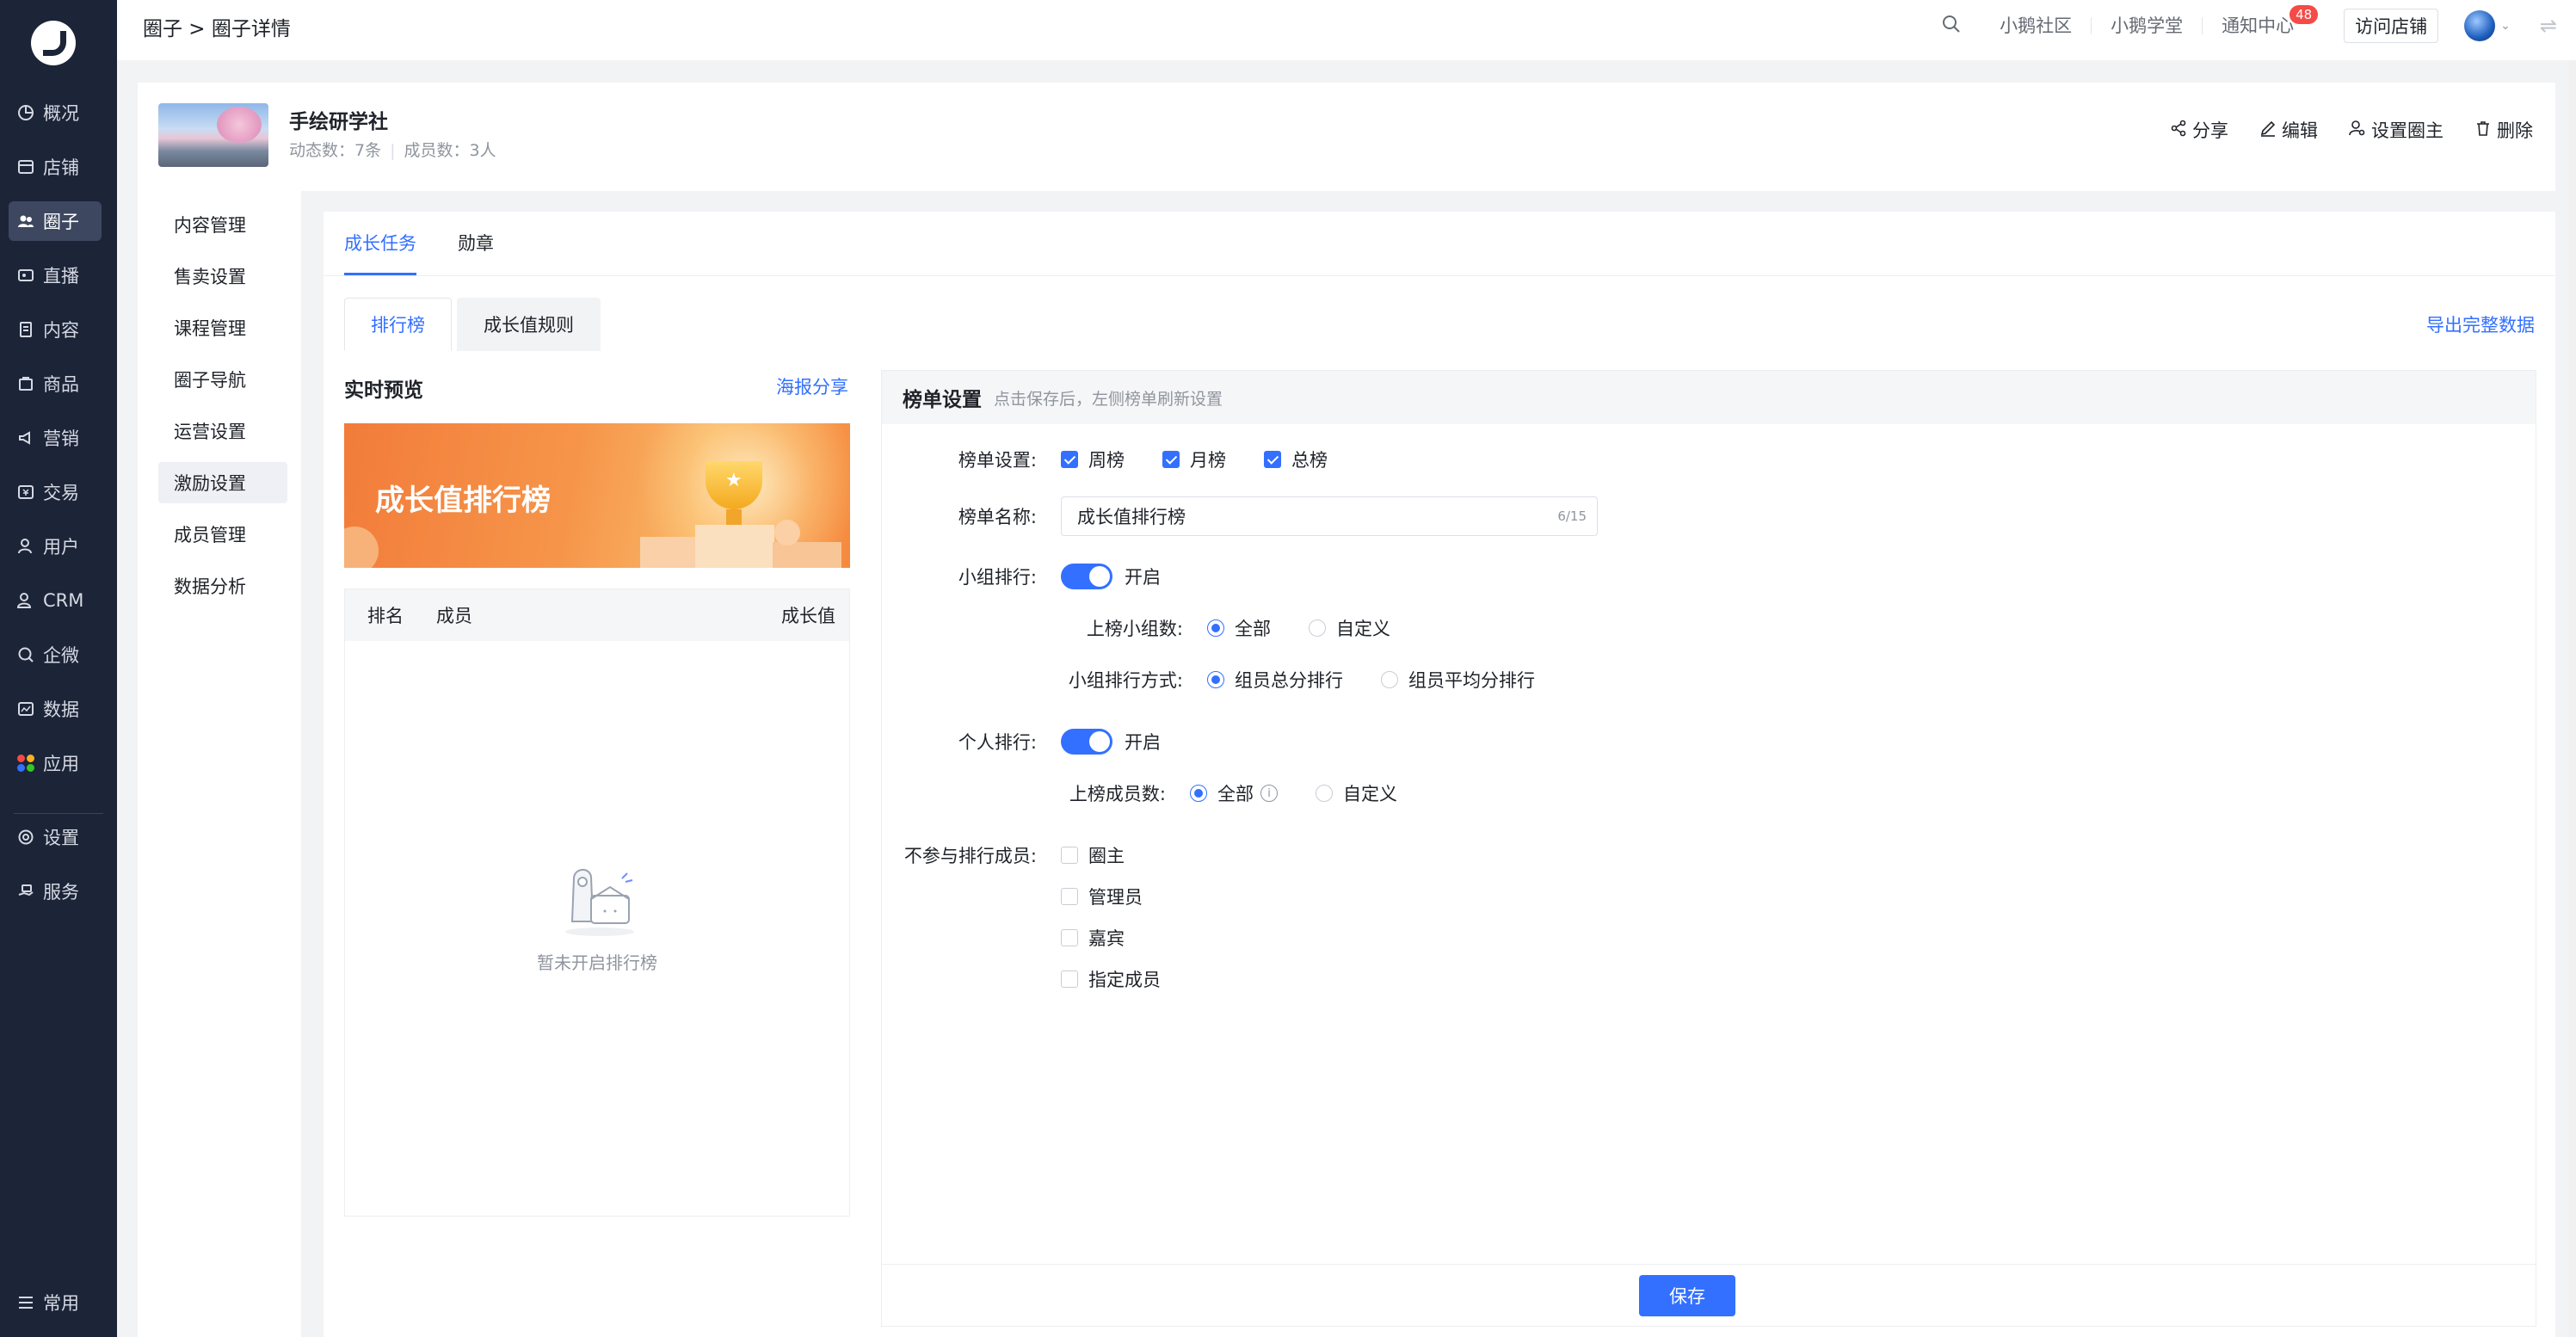 Image resolution: width=2576 pixels, height=1337 pixels. I want to click on sidebar-item-store: 店铺, so click(56, 167).